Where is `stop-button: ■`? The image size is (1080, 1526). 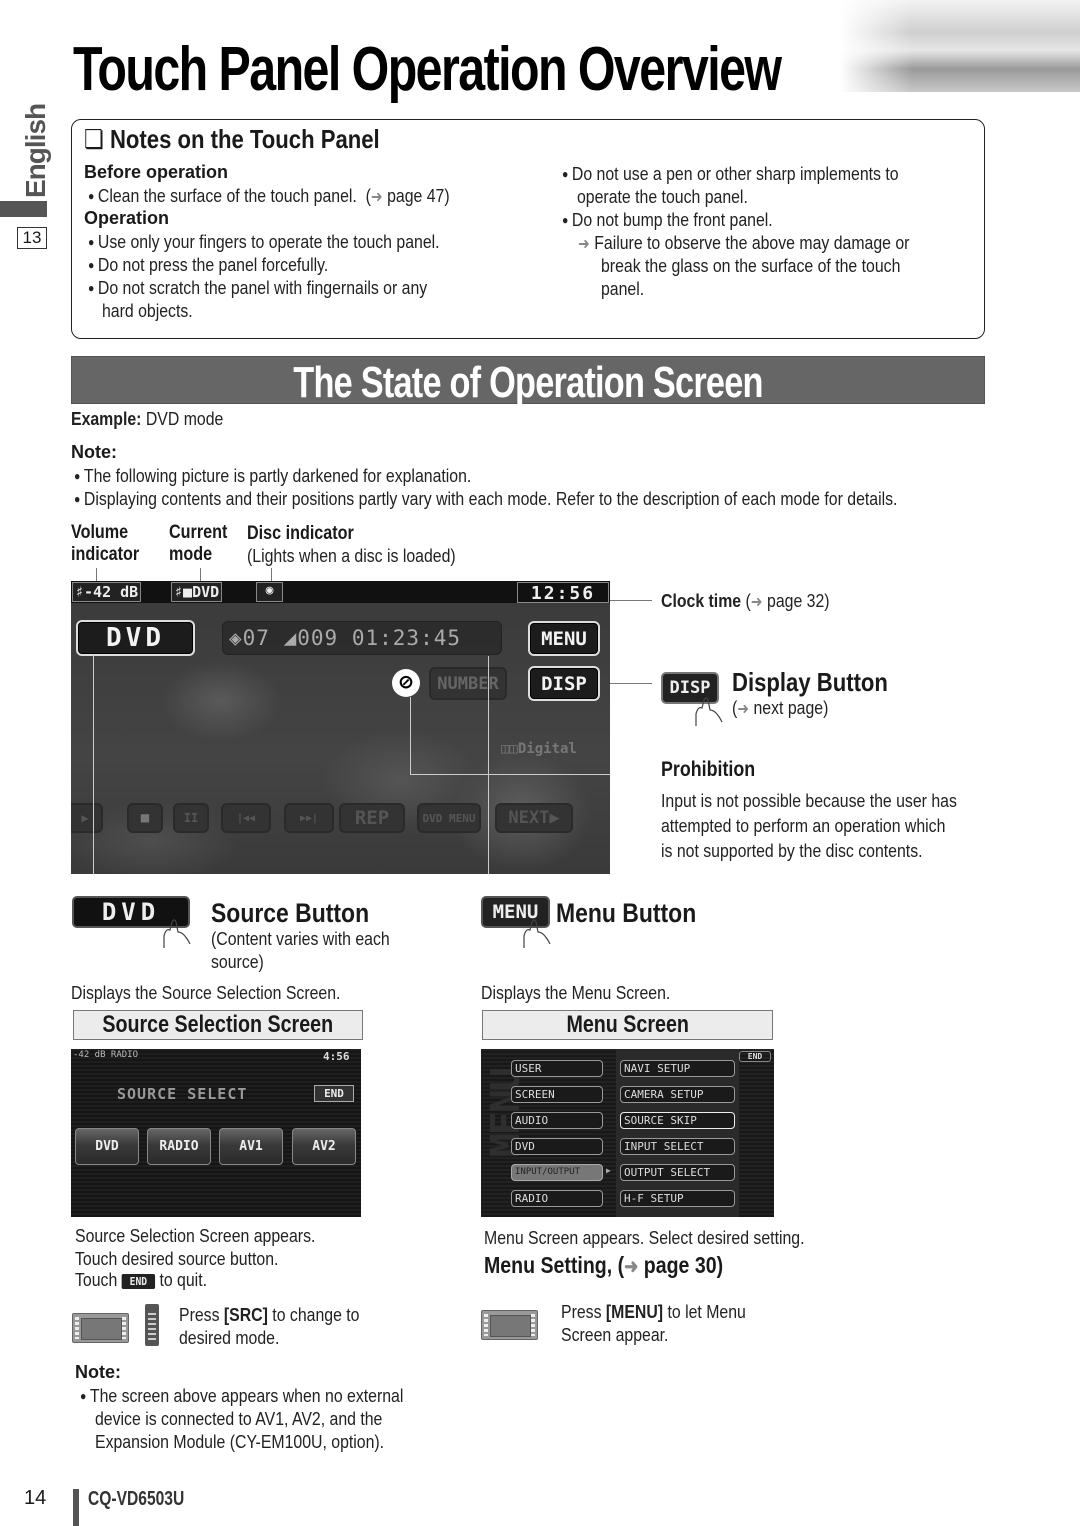 stop-button: ■ is located at coordinates (145, 818).